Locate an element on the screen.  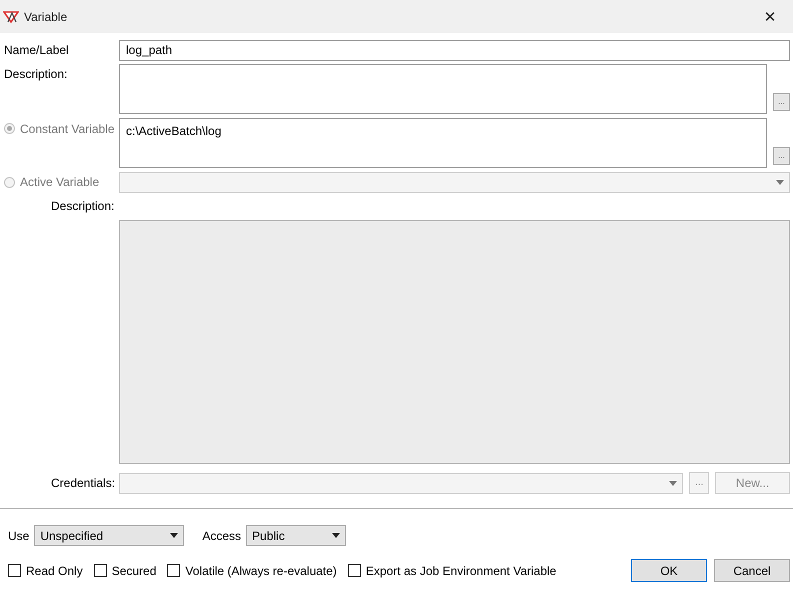
dialog-button: OK is located at coordinates (669, 570).